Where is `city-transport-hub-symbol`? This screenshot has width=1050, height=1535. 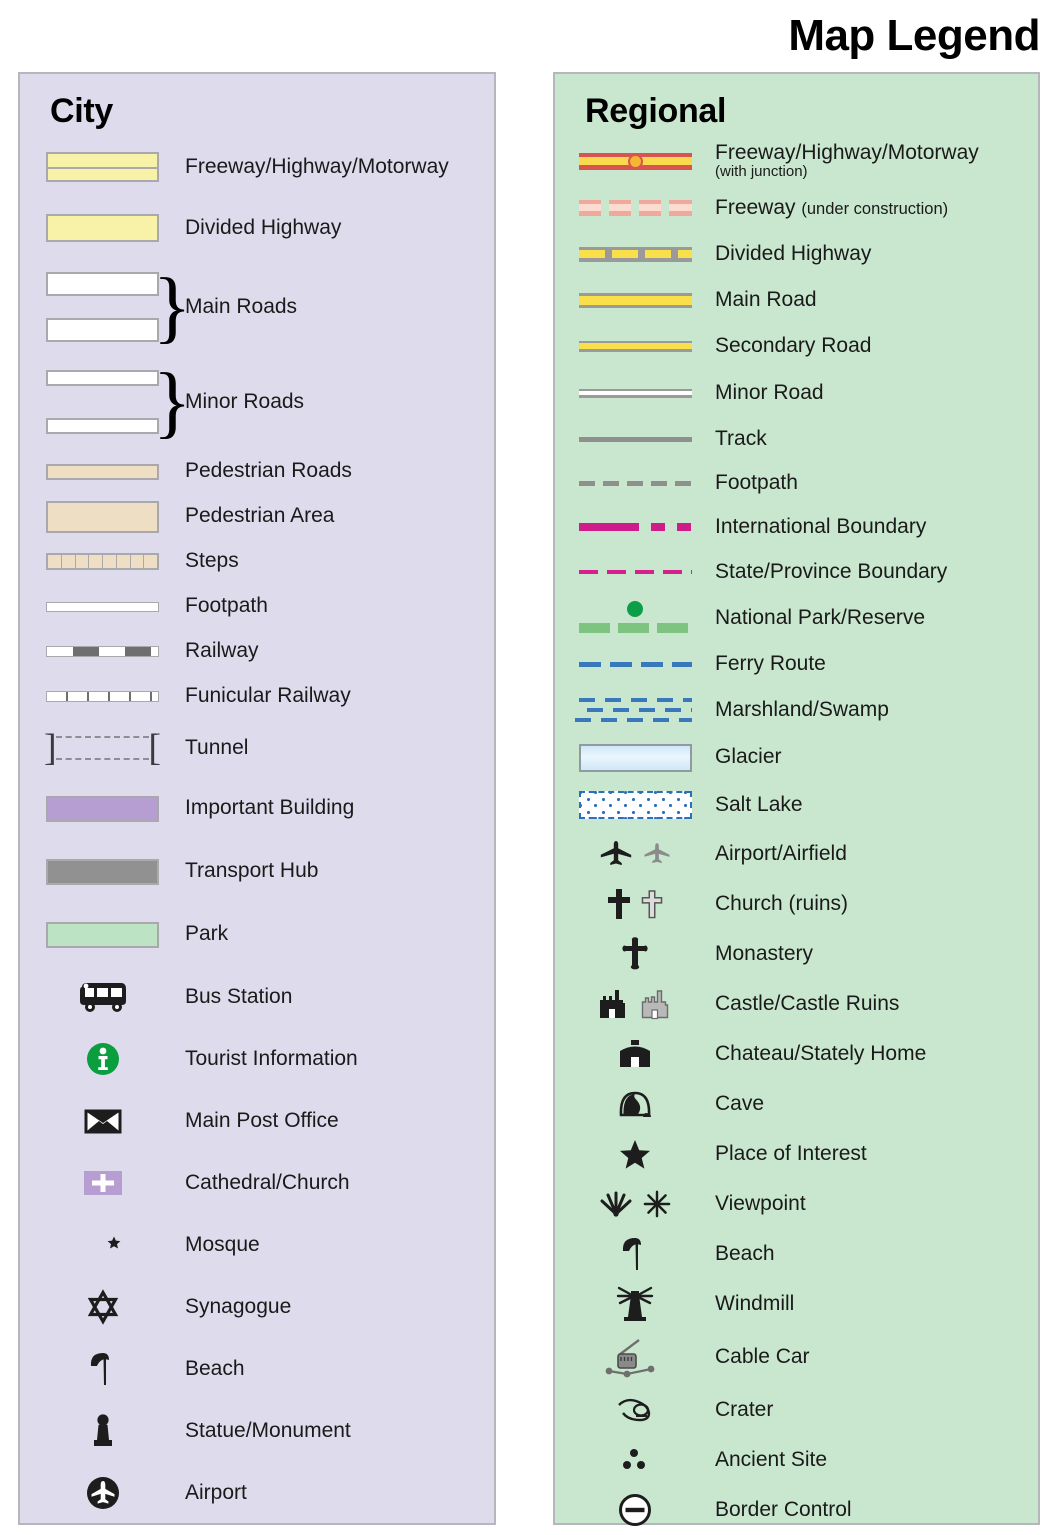
city-transport-hub-symbol is located at coordinates (102, 871).